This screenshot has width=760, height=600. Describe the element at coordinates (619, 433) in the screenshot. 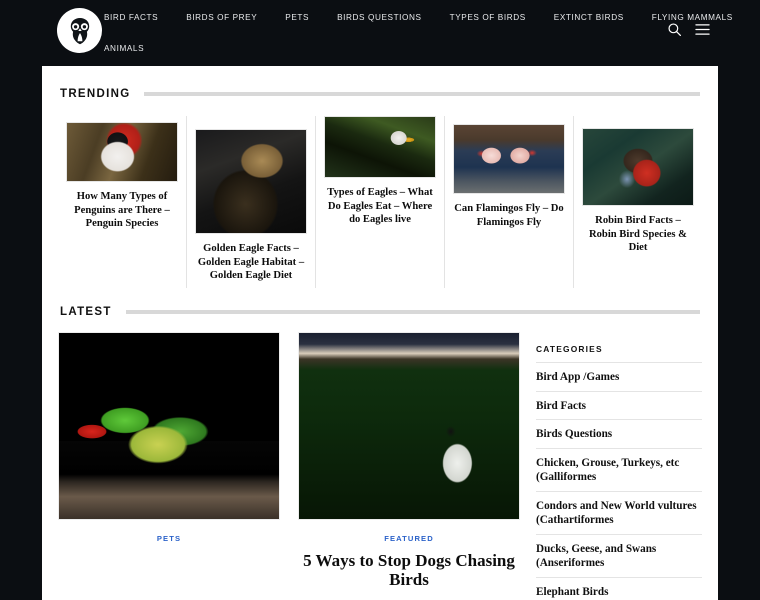

I see `sidebar-item-birds-questions: Birds Questions` at that location.